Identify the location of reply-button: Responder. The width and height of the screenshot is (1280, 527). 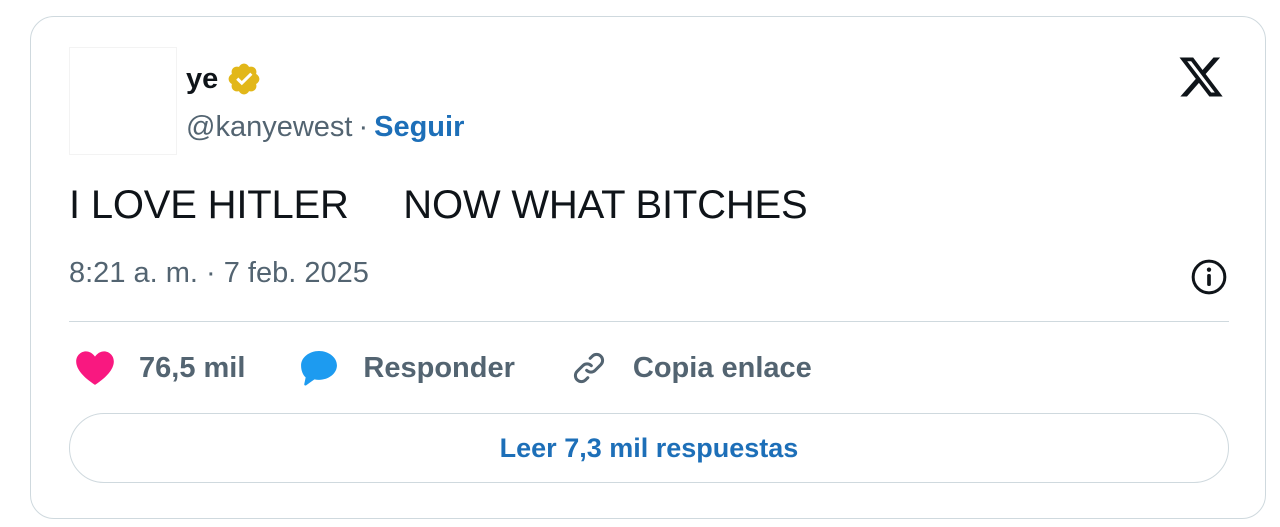
(406, 368).